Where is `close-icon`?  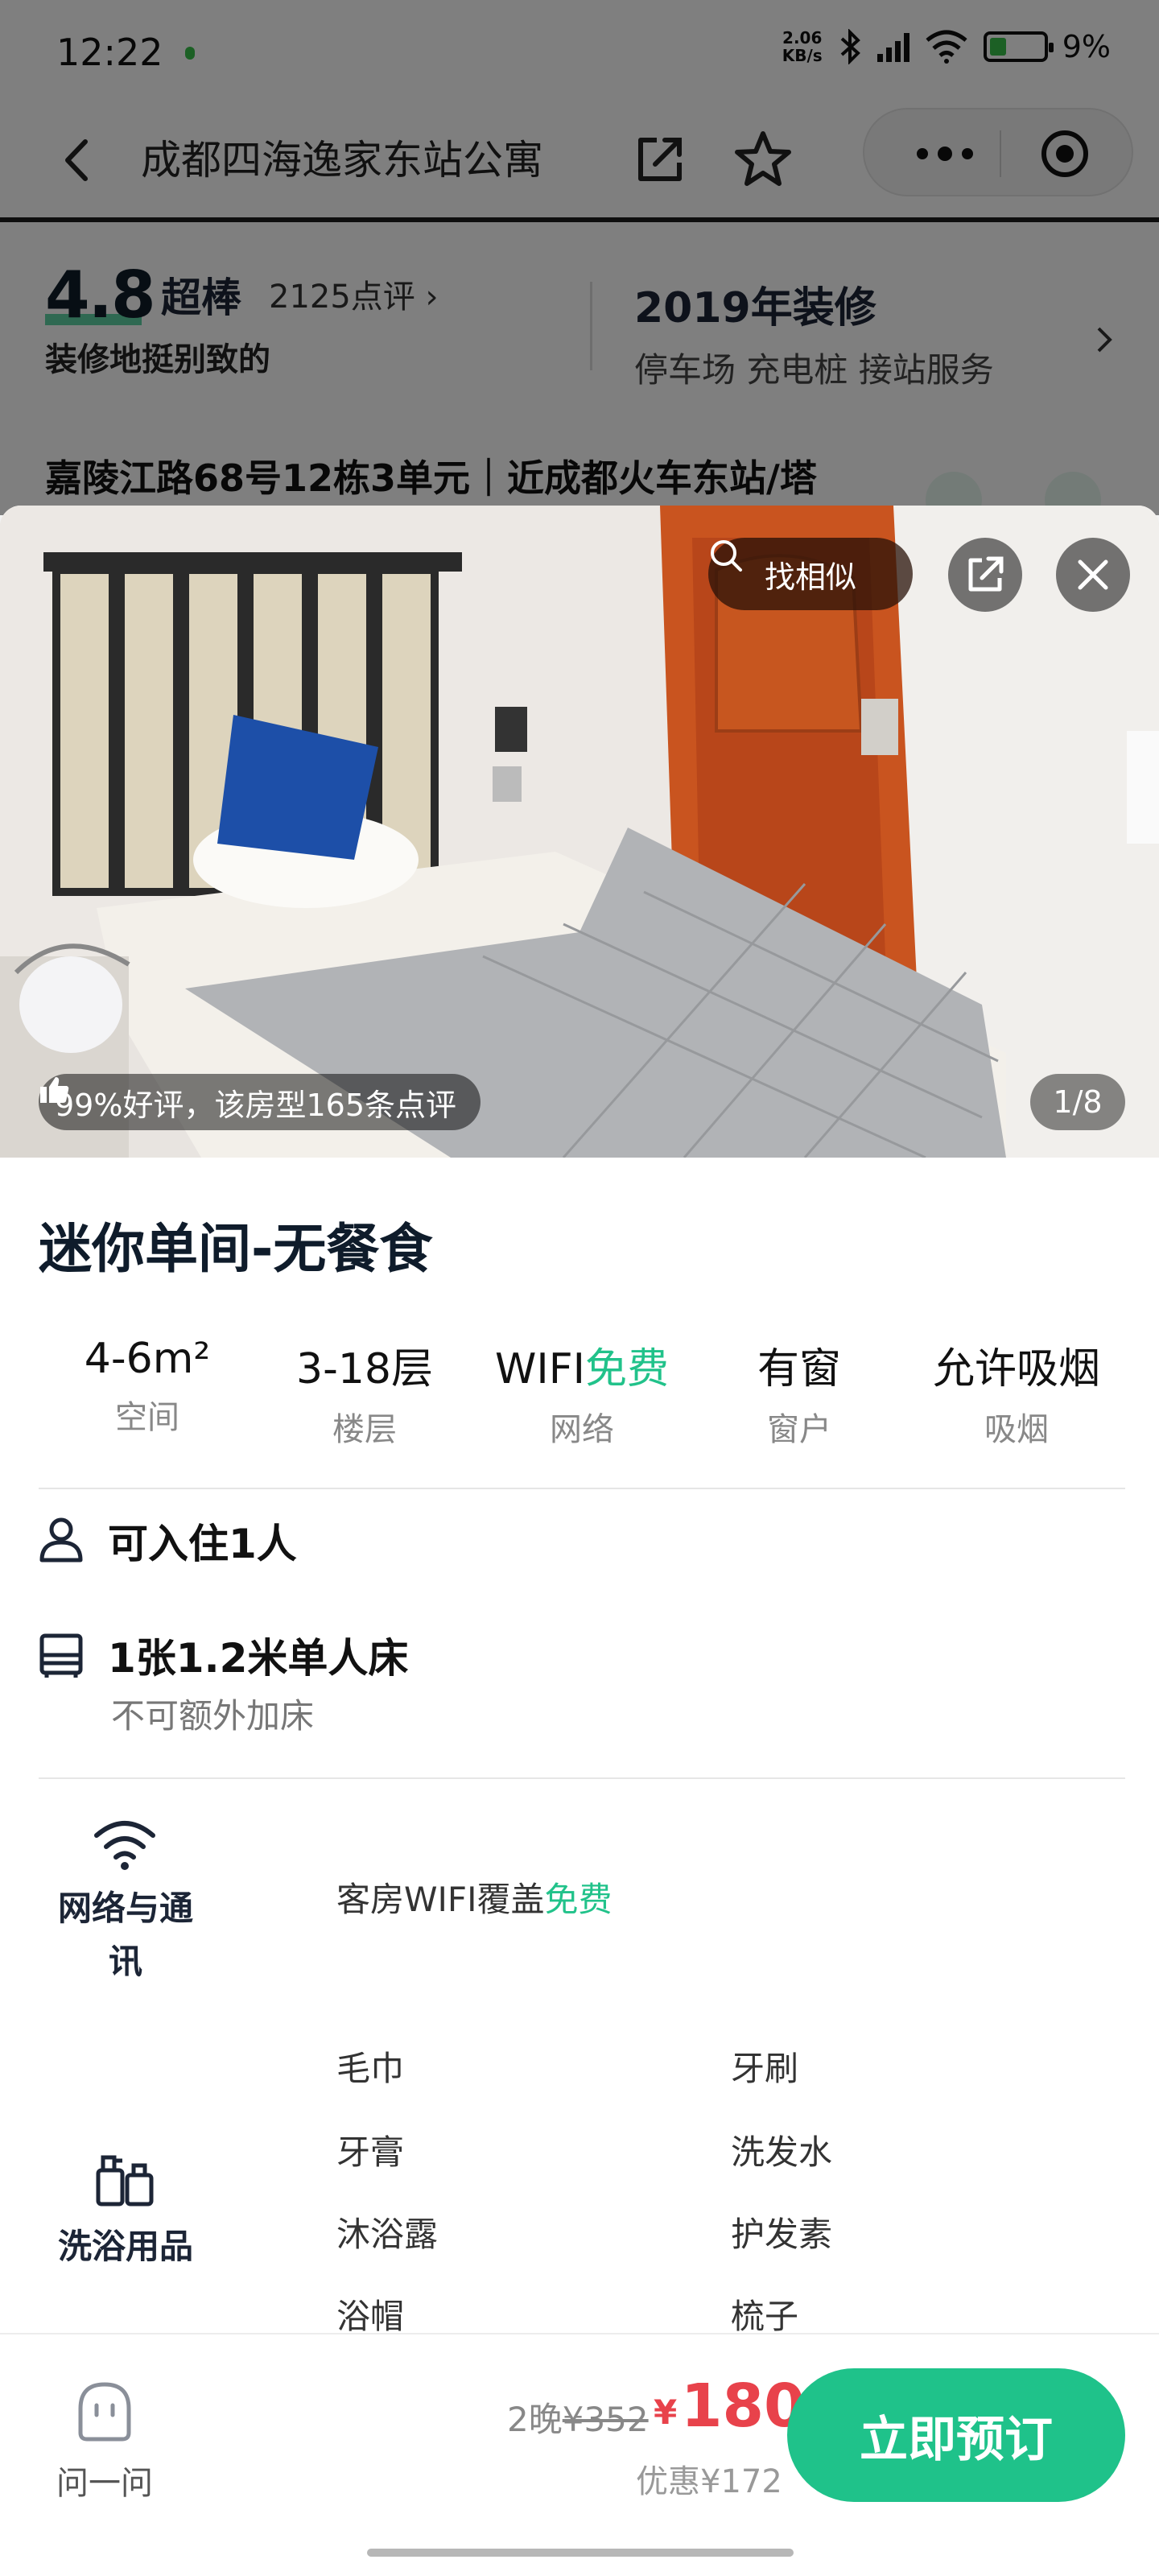 close-icon is located at coordinates (1093, 574).